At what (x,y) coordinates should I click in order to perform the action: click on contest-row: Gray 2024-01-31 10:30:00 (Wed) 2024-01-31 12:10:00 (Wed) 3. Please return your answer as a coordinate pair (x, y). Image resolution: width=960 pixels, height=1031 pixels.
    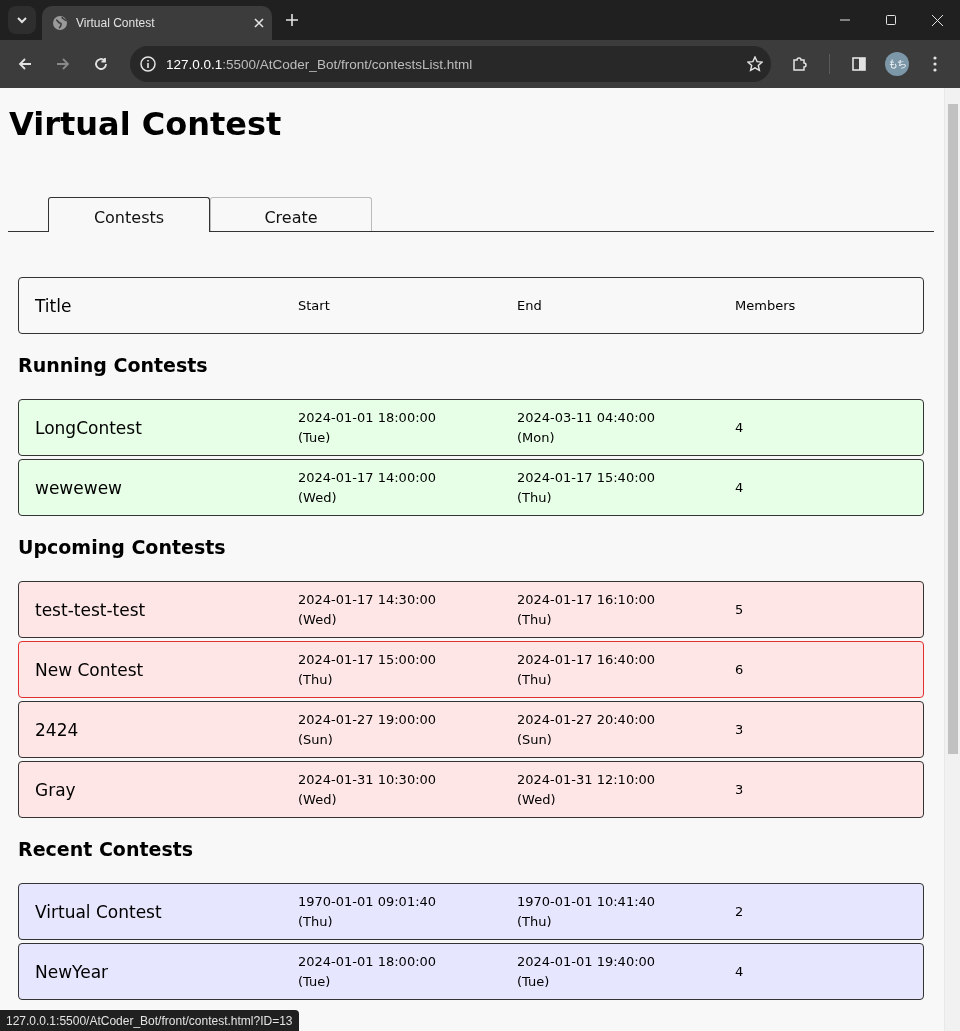
    Looking at the image, I should click on (471, 789).